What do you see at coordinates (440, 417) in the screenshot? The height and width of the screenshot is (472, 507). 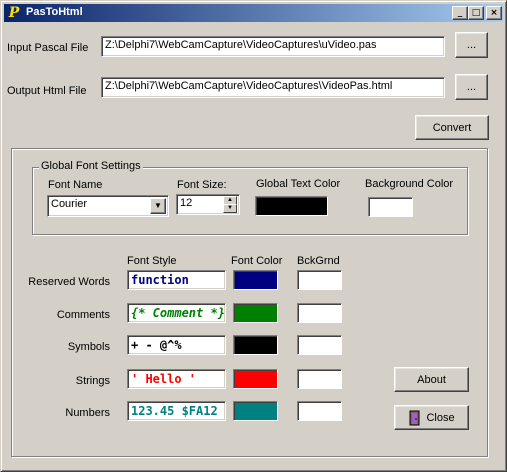 I see `close-button-label: Close` at bounding box center [440, 417].